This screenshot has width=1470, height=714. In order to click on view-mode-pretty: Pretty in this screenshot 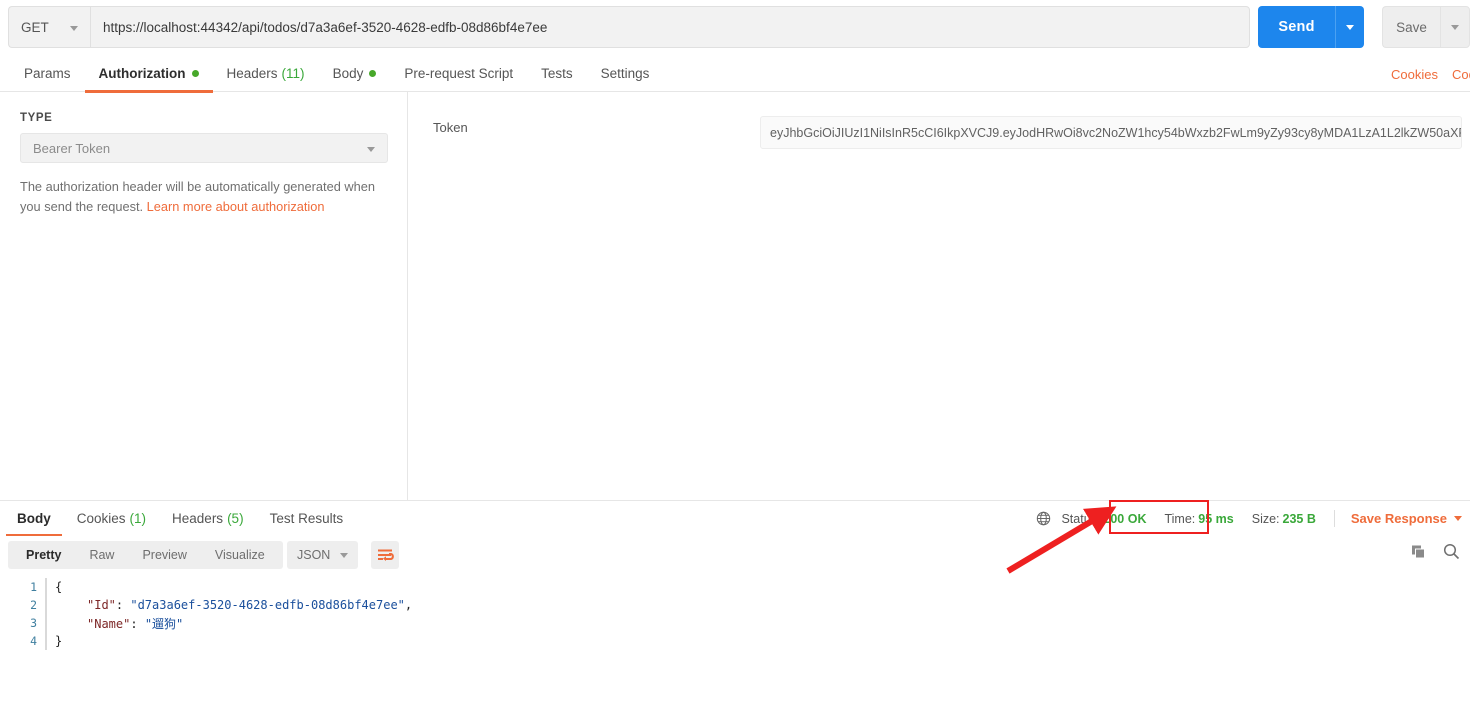, I will do `click(43, 555)`.